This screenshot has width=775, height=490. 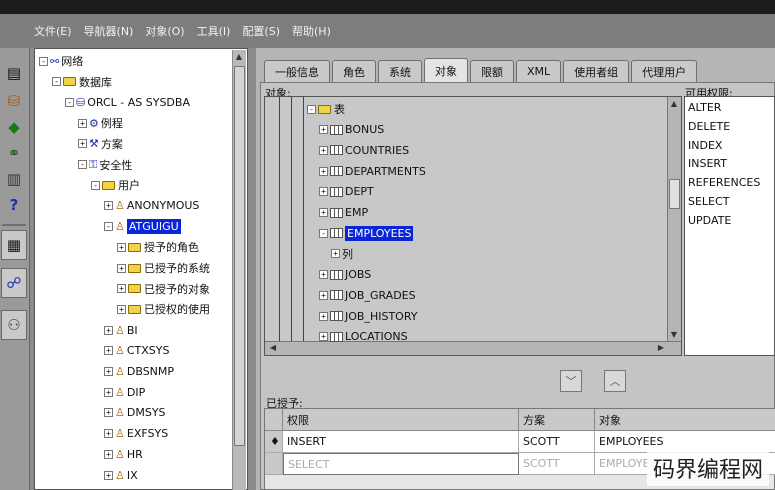 I want to click on scroll-up-icon: ▲, so click(x=674, y=104).